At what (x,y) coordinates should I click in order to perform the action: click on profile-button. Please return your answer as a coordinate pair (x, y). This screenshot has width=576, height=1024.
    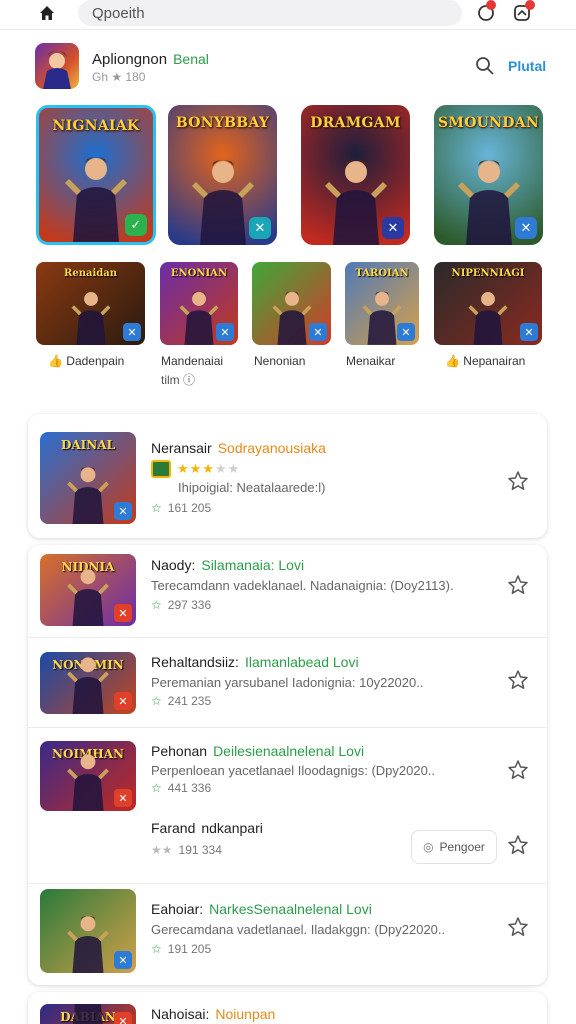
    Looking at the image, I should click on (523, 11).